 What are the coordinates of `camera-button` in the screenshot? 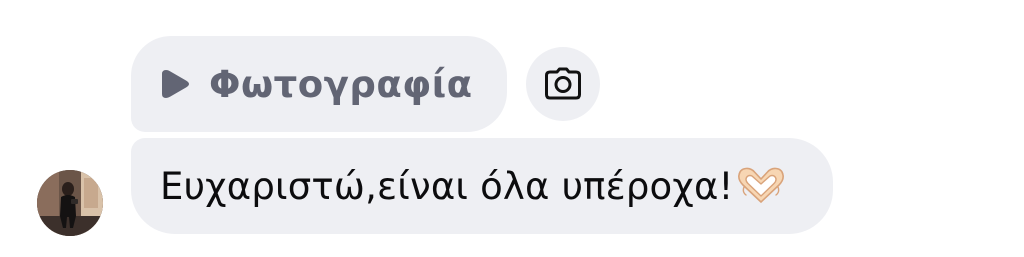 It's located at (563, 84).